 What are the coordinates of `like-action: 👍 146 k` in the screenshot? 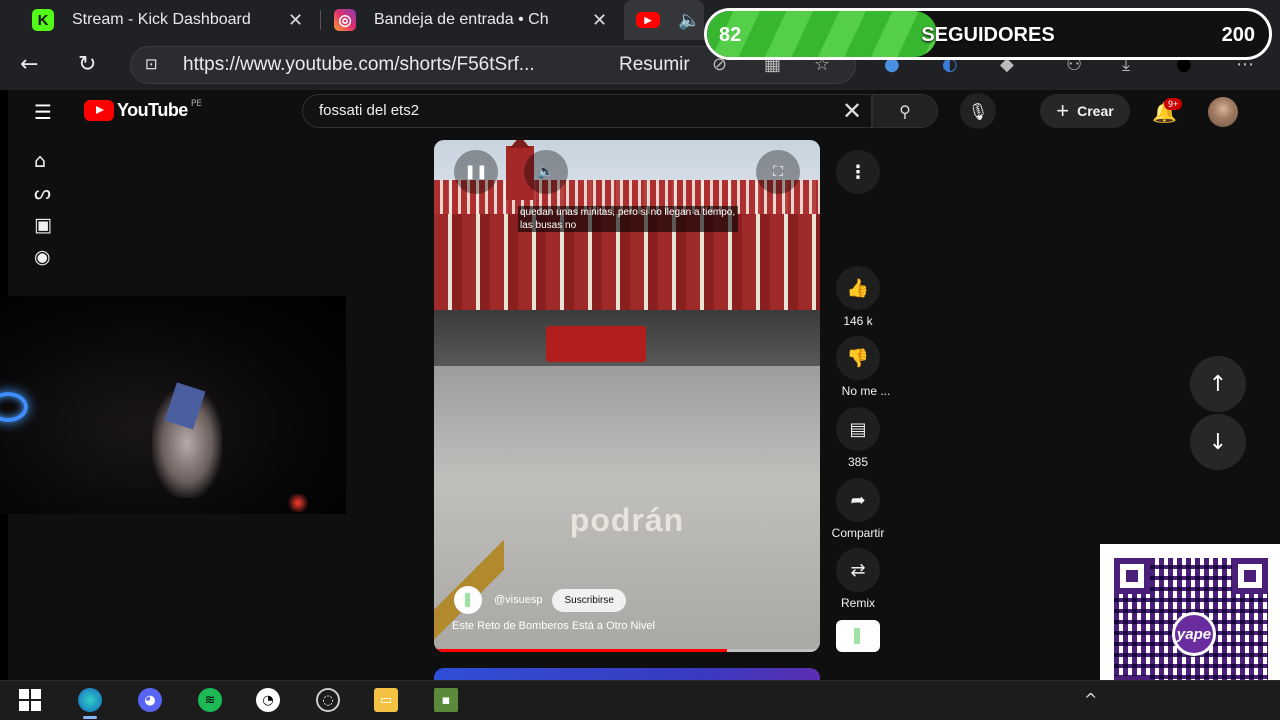 It's located at (858, 297).